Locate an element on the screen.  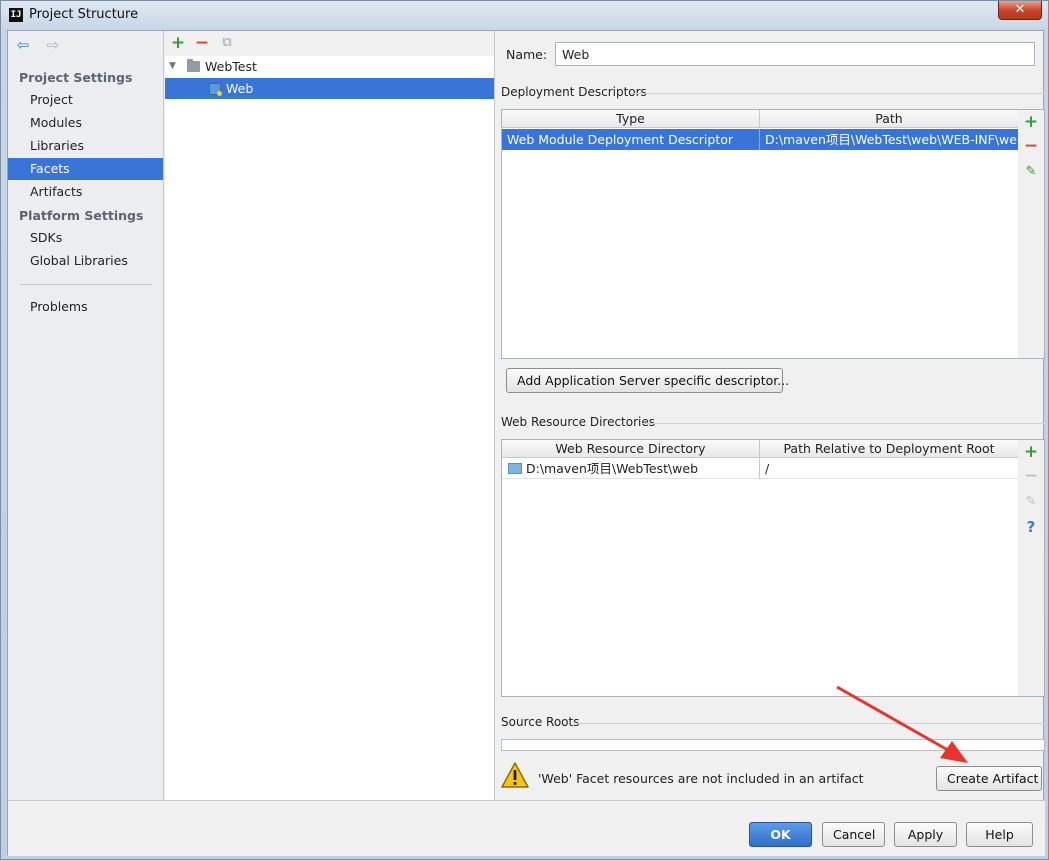
descriptor-tools: + − ✎ is located at coordinates (1031, 234).